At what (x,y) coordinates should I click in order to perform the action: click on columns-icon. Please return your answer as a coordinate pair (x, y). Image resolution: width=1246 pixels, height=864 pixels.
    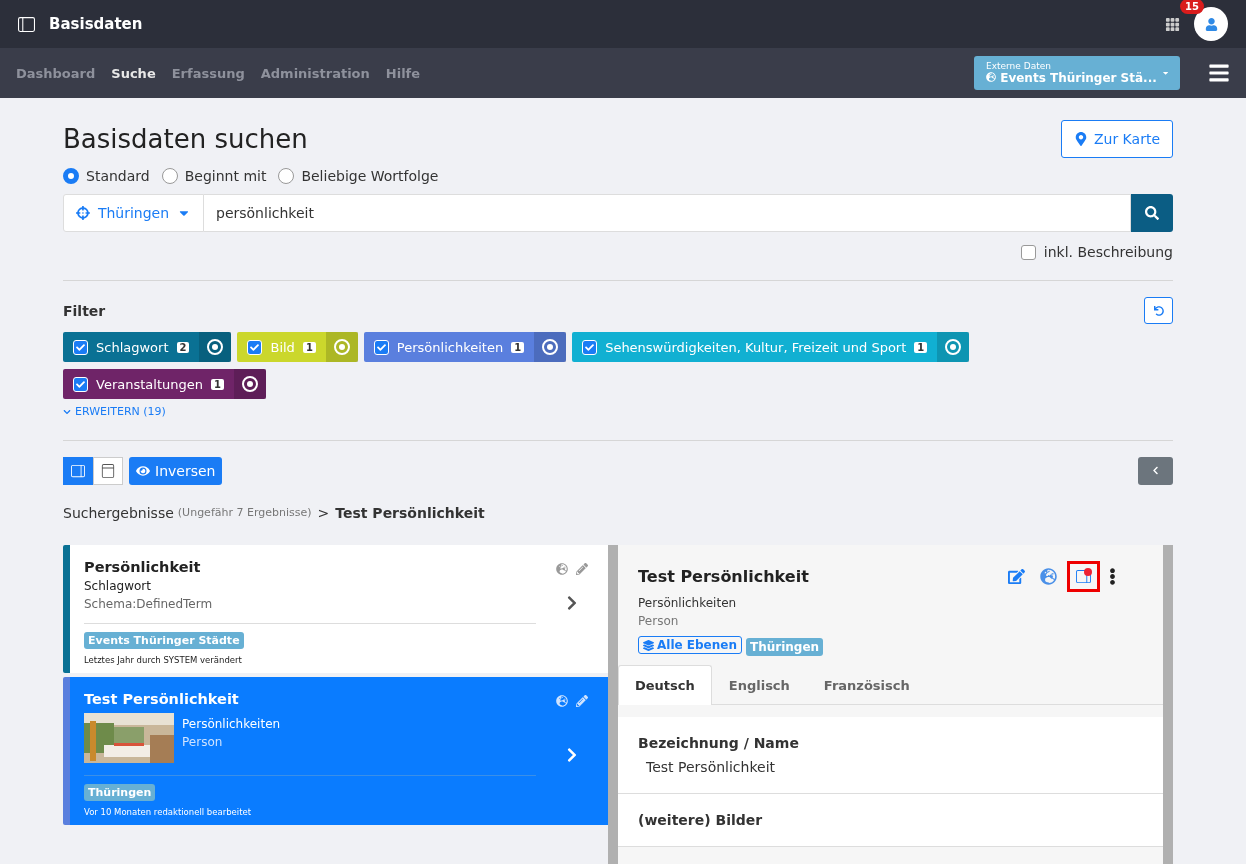
    Looking at the image, I should click on (78, 470).